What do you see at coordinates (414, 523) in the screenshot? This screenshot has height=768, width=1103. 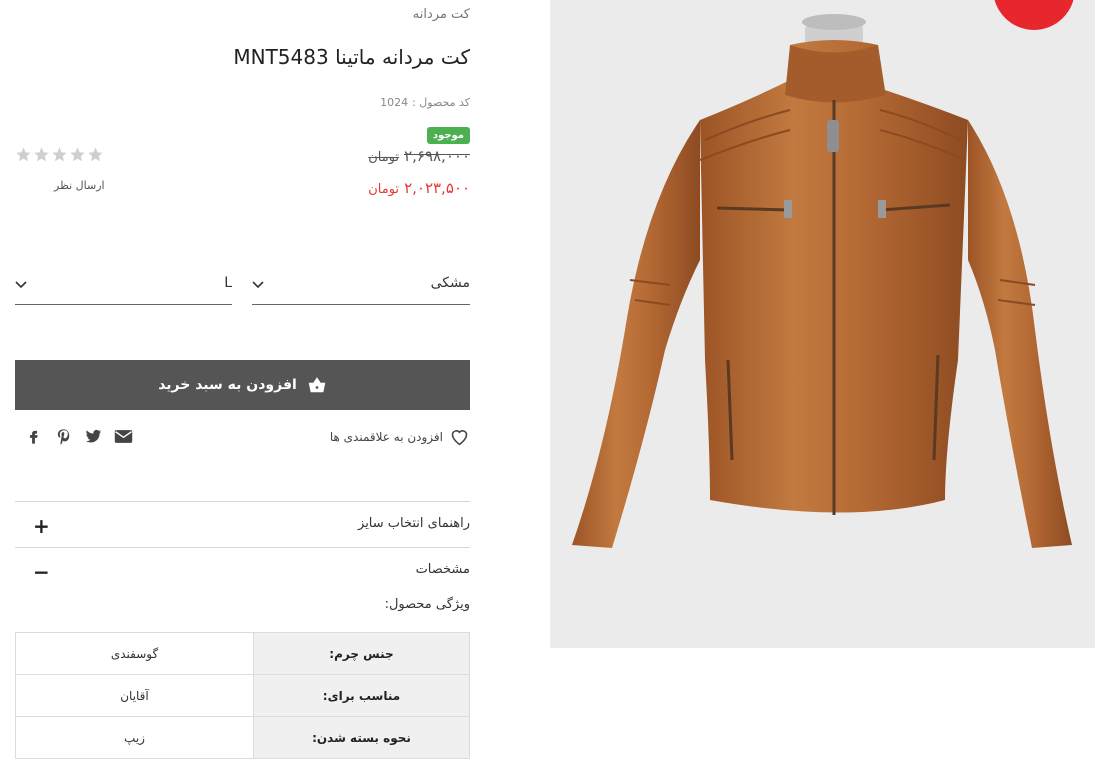 I see `size-guide-label: راهنمای انتخاب سایز` at bounding box center [414, 523].